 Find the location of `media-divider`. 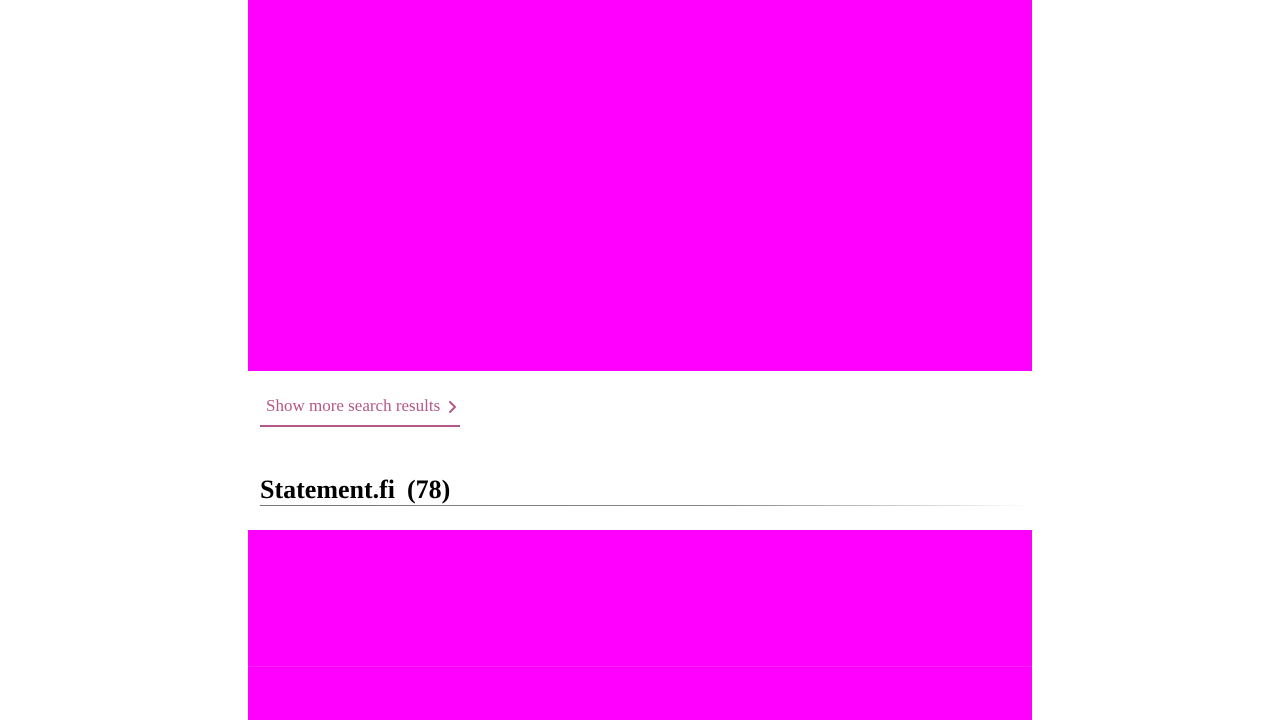

media-divider is located at coordinates (640, 666).